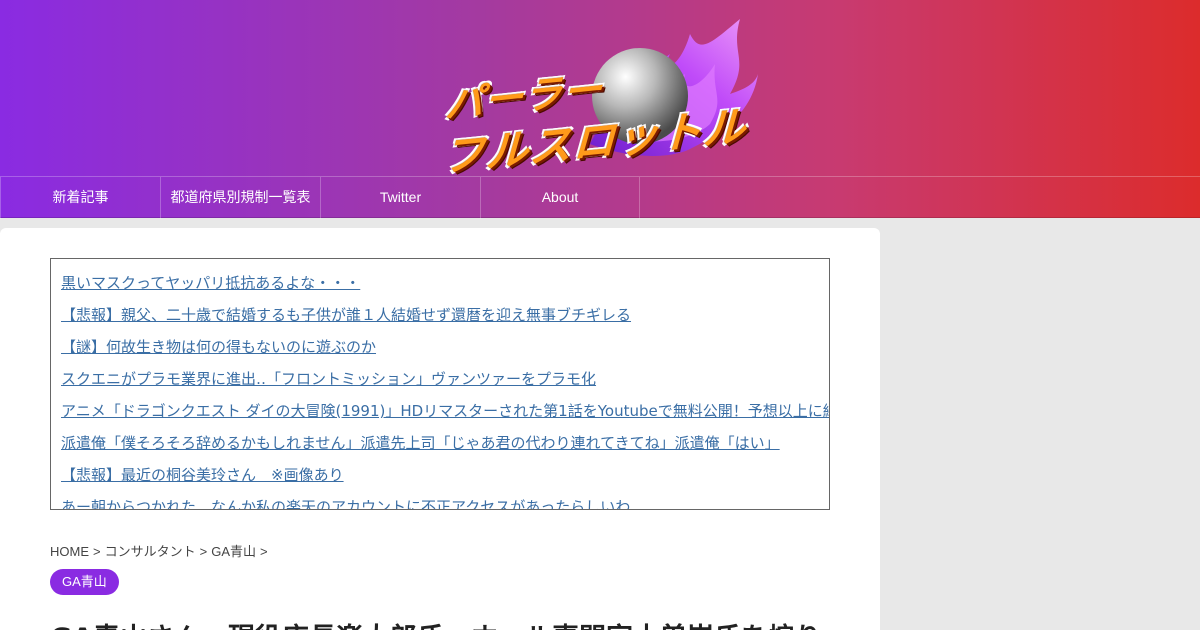  Describe the element at coordinates (436, 623) in the screenshot. I see `article-title: GA青山さん、現役店長楽太郎氏、ホール専門家木曽崇氏を煽り` at that location.